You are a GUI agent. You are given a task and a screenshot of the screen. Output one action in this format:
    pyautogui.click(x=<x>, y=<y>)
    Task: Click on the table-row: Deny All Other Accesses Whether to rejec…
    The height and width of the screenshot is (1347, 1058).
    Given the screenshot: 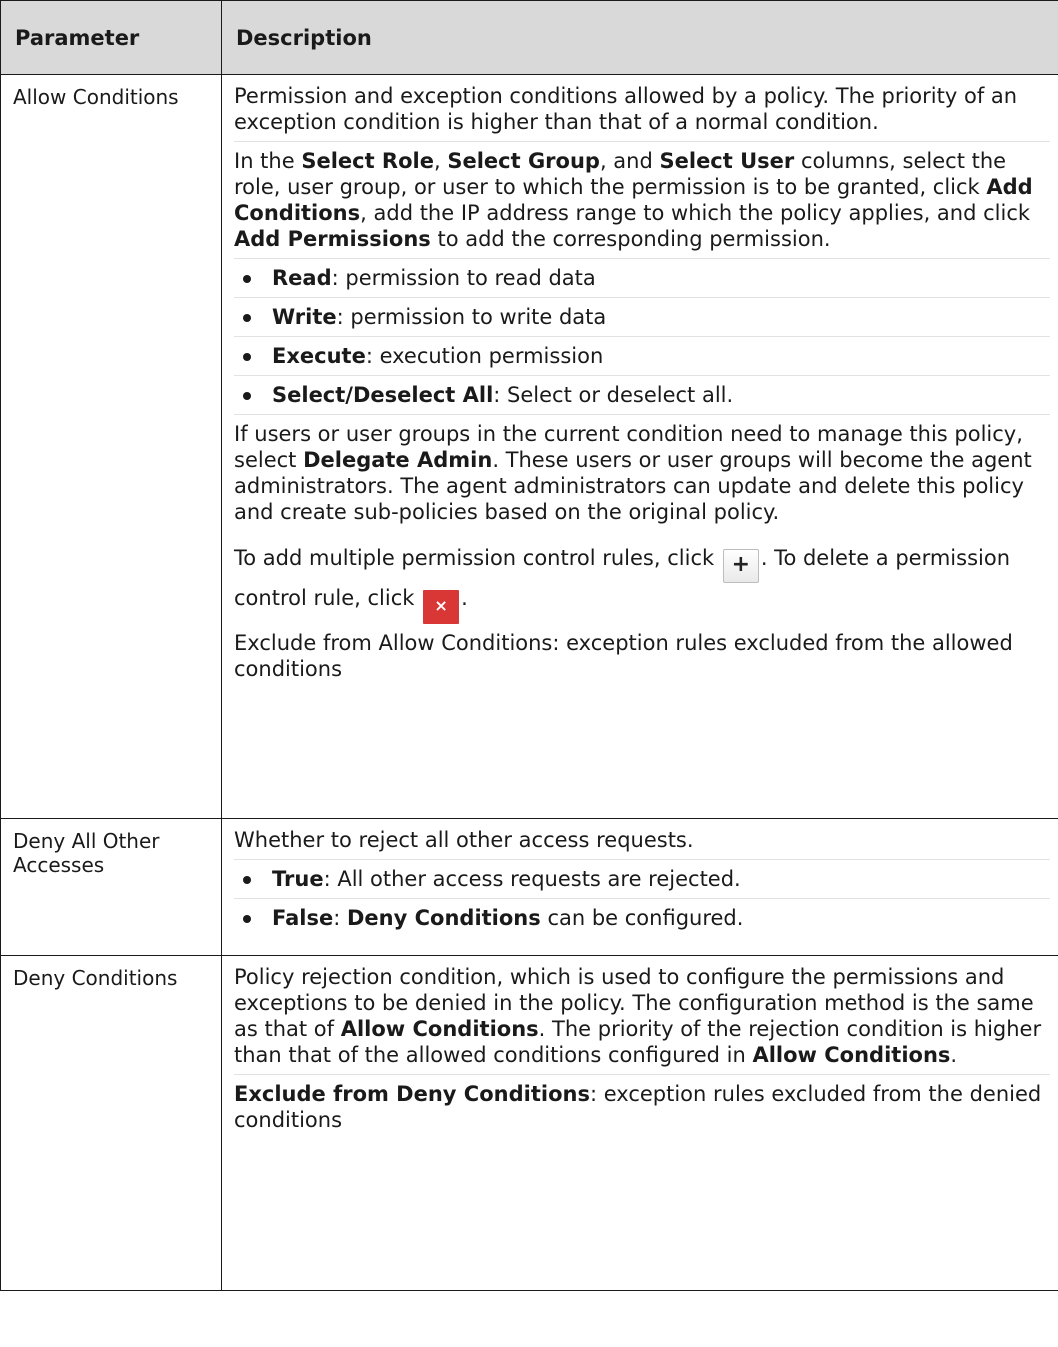 What is the action you would take?
    pyautogui.click(x=529, y=887)
    